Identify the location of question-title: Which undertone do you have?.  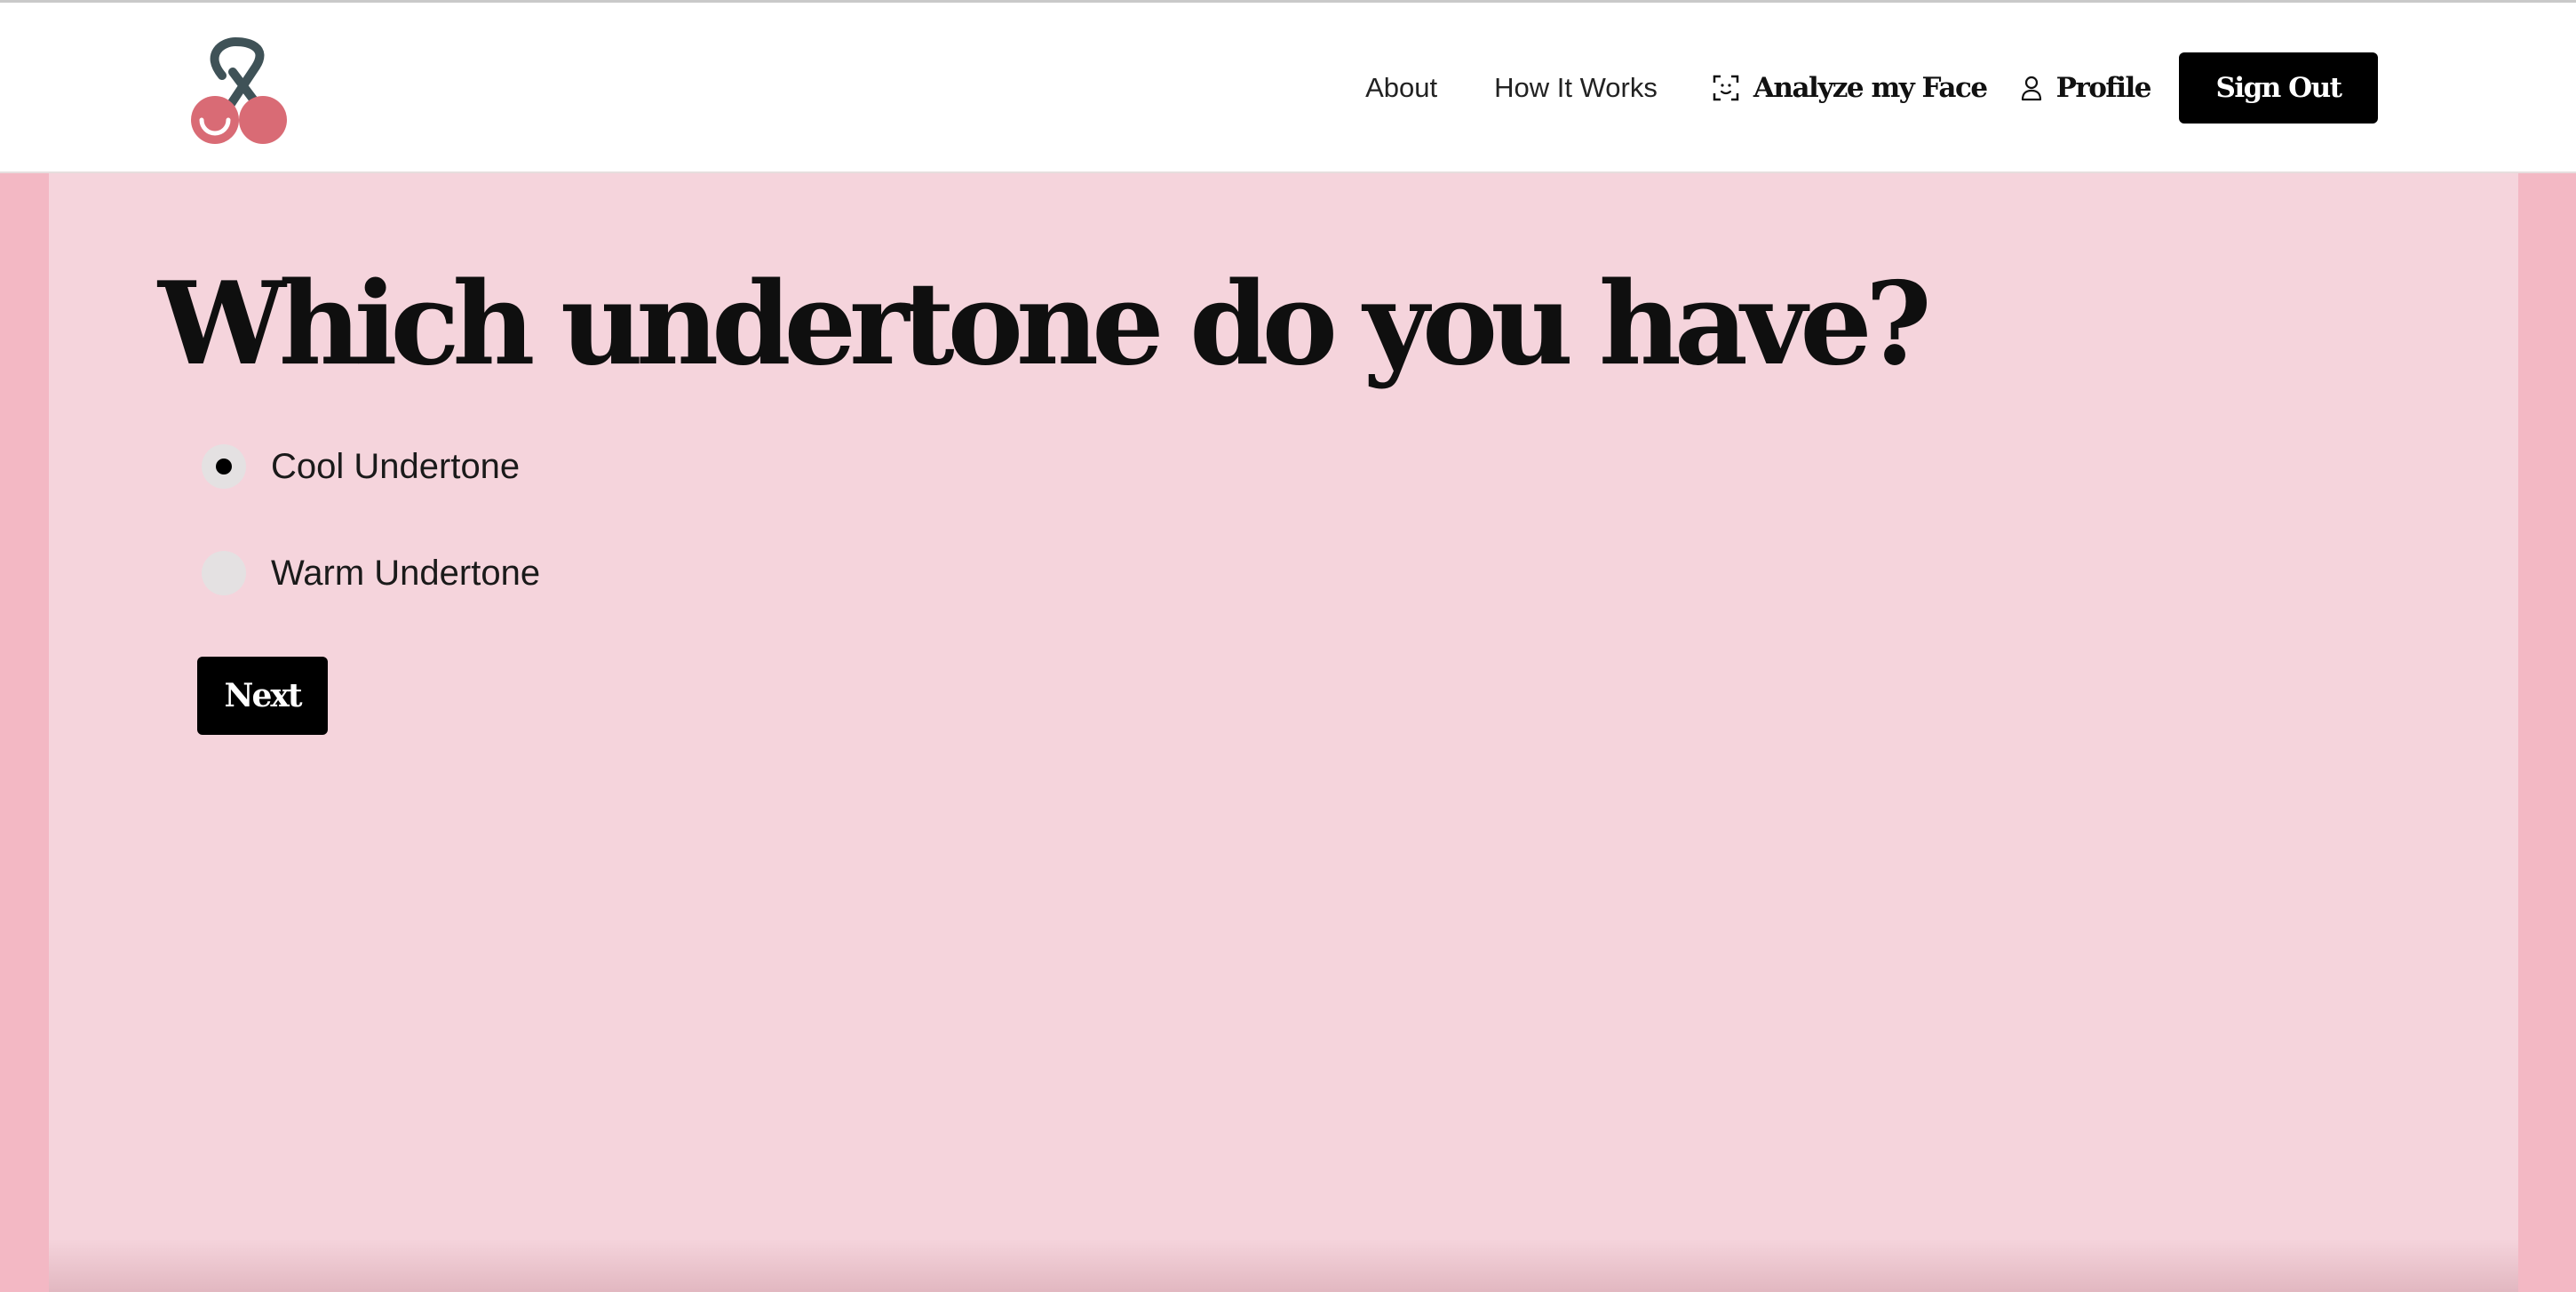
(1045, 324).